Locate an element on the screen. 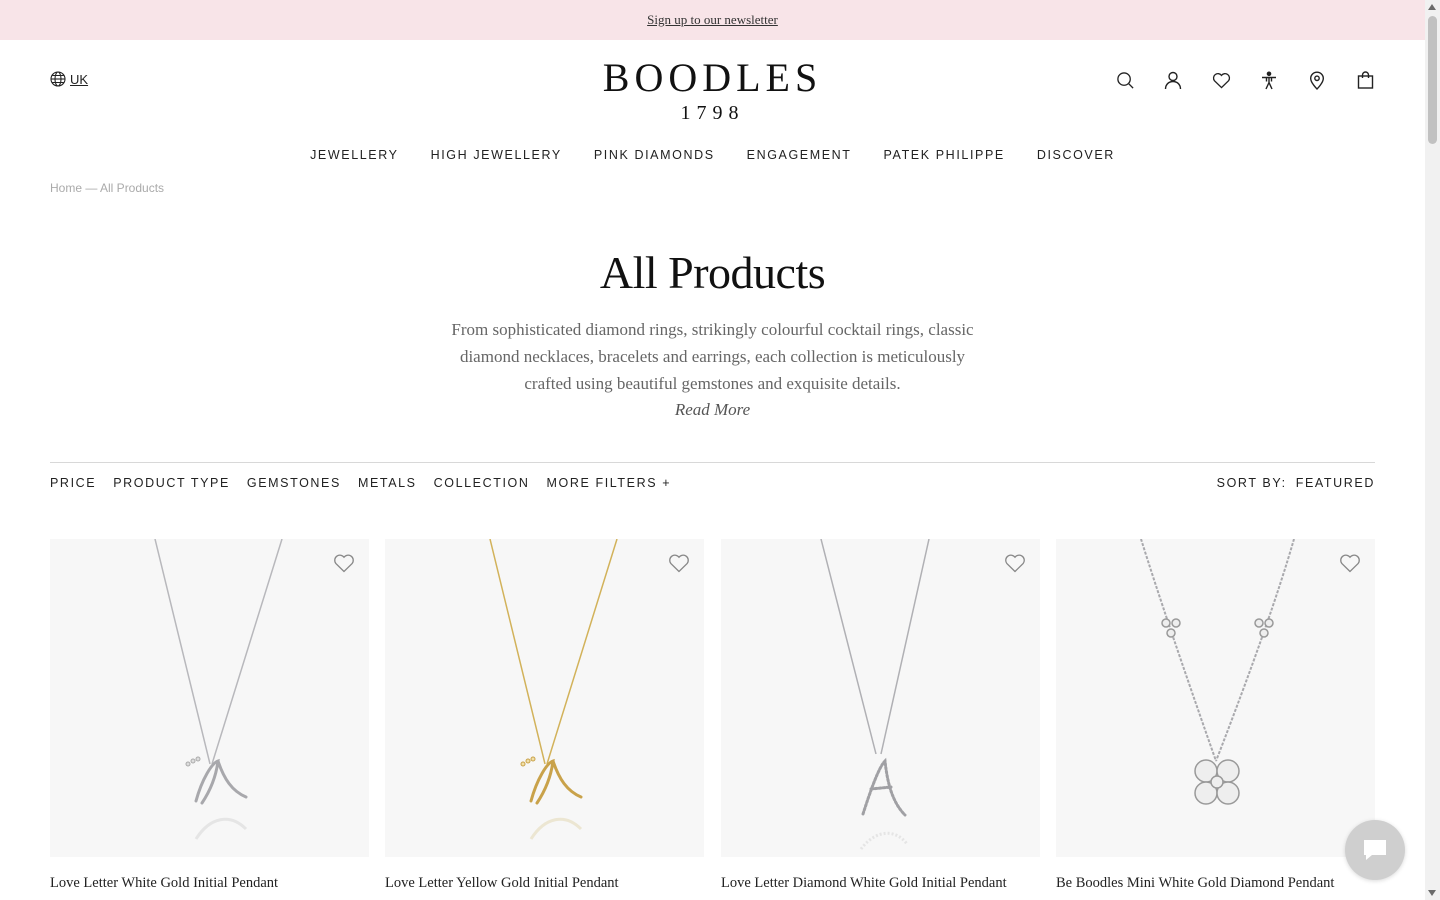  nav-item-engagement: ENGAGEMENT is located at coordinates (799, 155).